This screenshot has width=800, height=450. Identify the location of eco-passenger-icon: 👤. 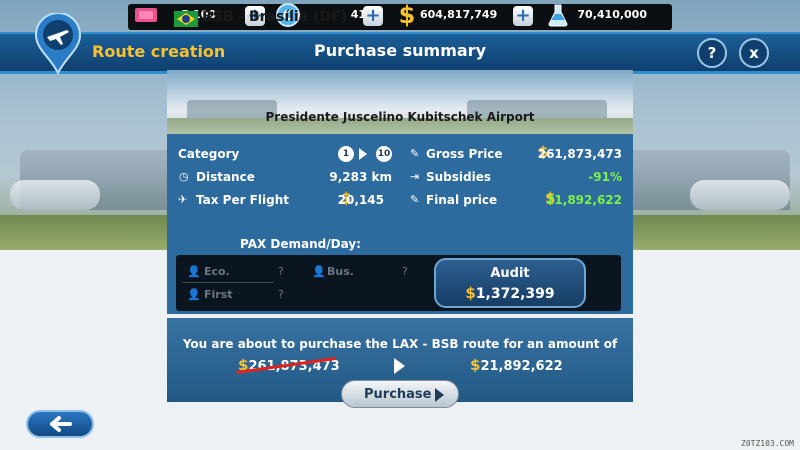
(194, 271).